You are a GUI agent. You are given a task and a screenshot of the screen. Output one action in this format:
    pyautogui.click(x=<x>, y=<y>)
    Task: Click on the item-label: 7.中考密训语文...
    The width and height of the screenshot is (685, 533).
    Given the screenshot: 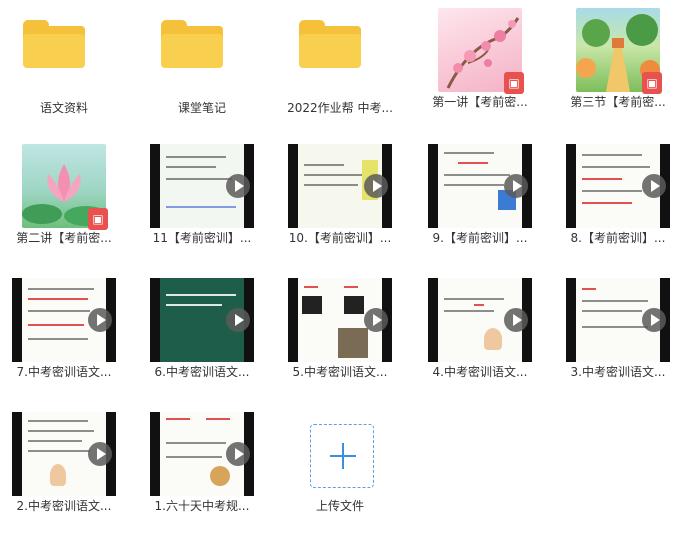 What is the action you would take?
    pyautogui.click(x=64, y=372)
    